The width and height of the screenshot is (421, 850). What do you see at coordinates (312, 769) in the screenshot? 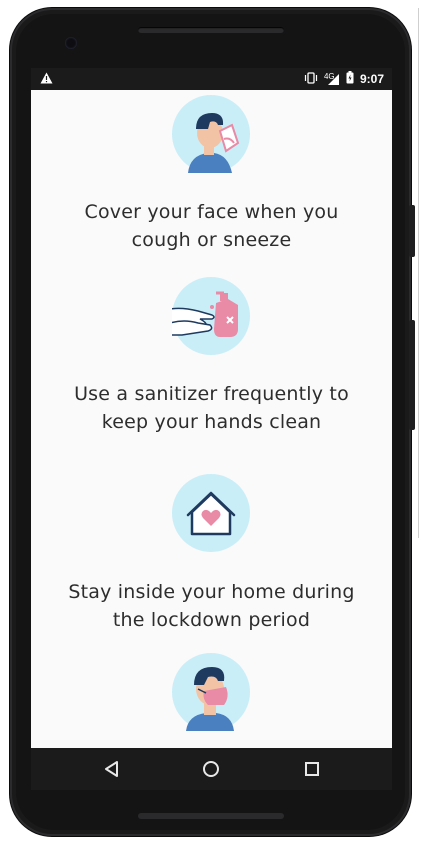
I see `recents-icon` at bounding box center [312, 769].